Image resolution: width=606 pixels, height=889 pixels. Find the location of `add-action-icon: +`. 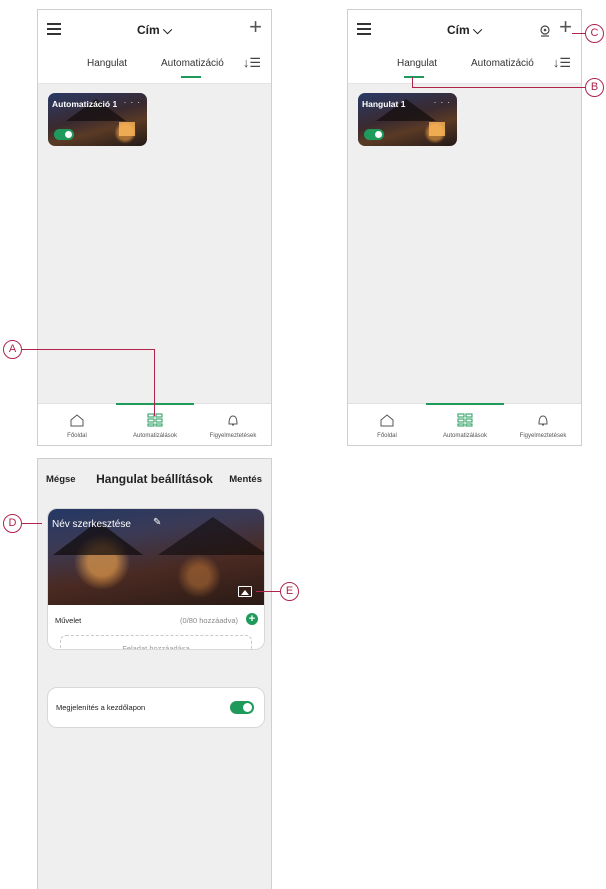

add-action-icon: + is located at coordinates (252, 619).